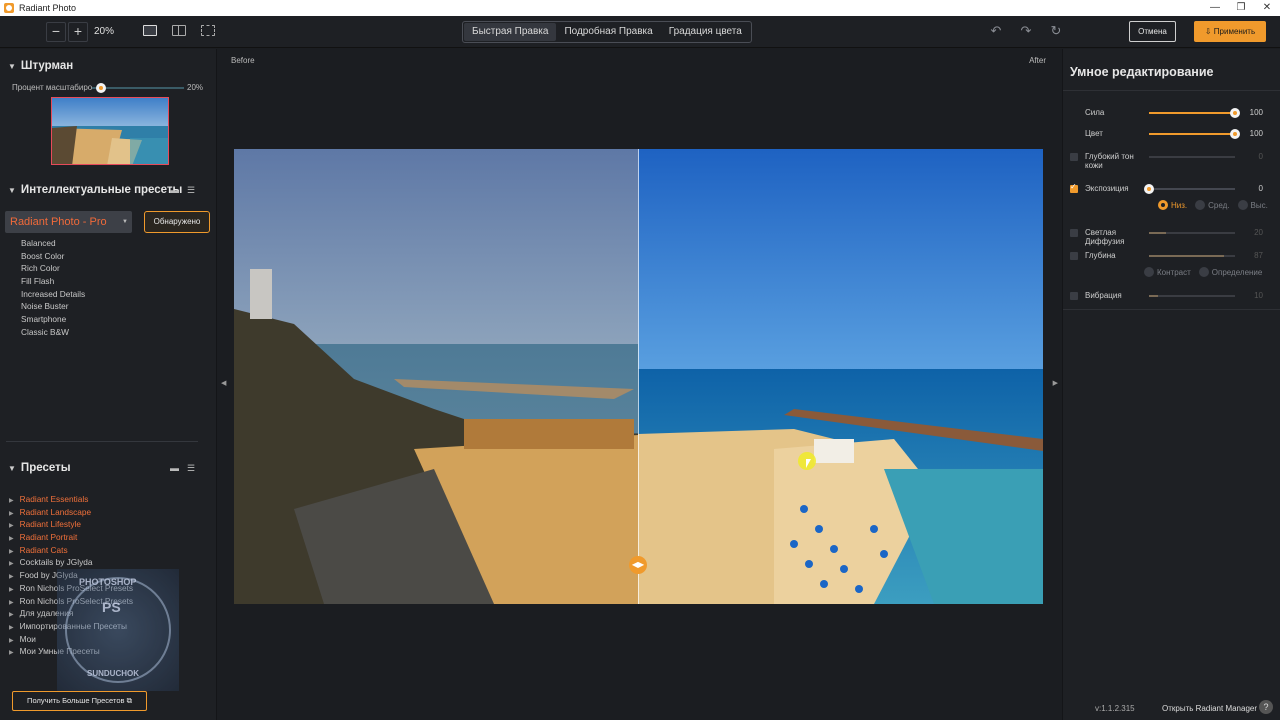 The image size is (1280, 720). Describe the element at coordinates (1100, 255) in the screenshot. I see `depth-label: Глубина` at that location.